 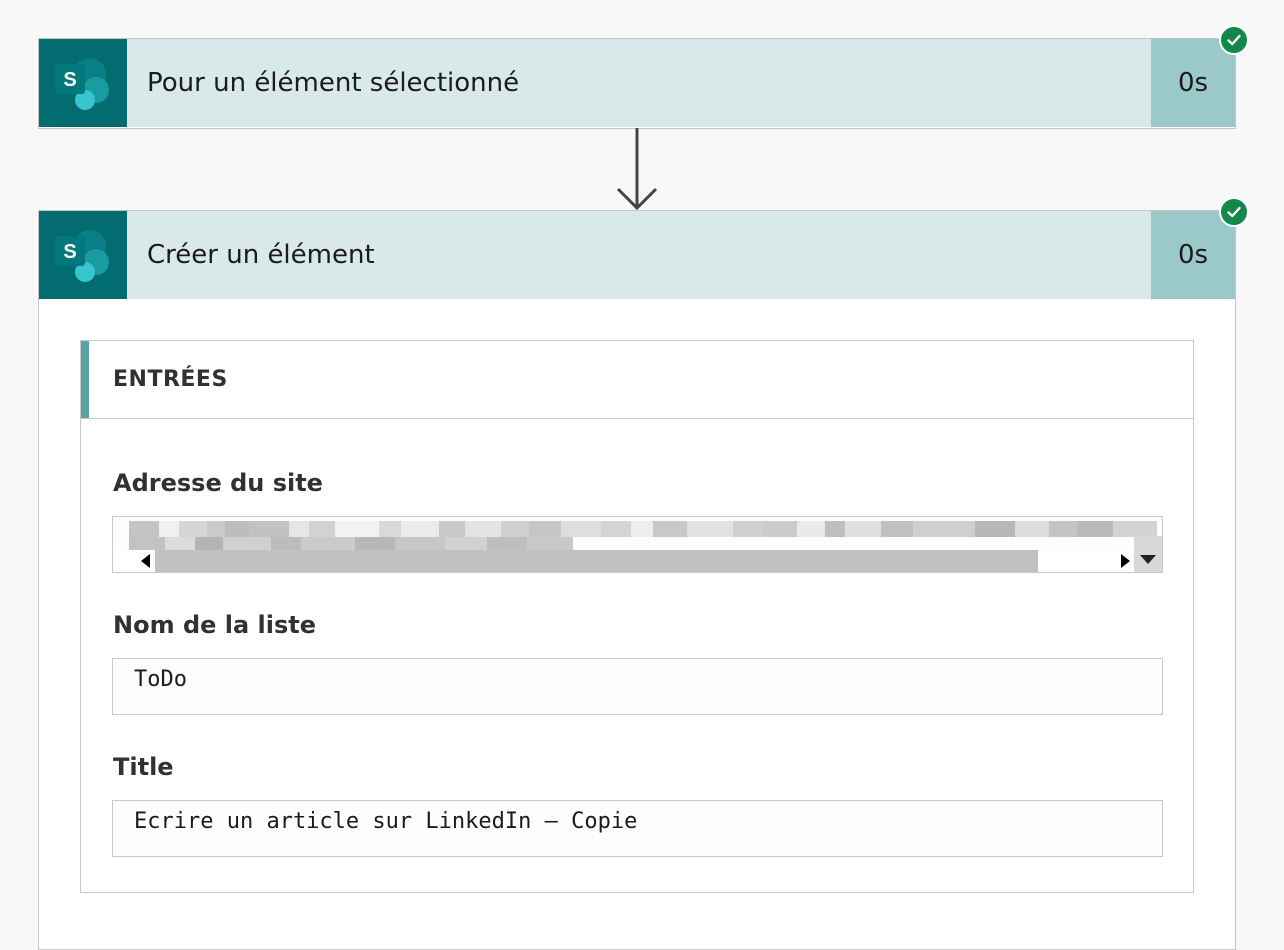 I want to click on horizontal-scrollbar, so click(x=623, y=561).